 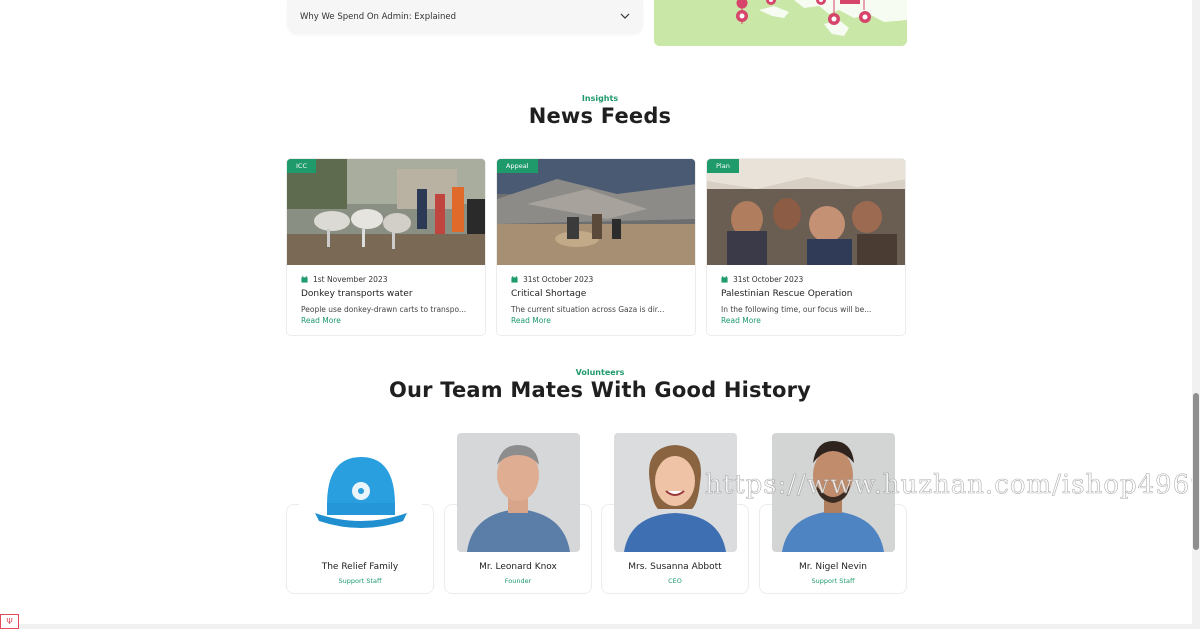 What do you see at coordinates (600, 116) in the screenshot?
I see `news-title: News Feeds` at bounding box center [600, 116].